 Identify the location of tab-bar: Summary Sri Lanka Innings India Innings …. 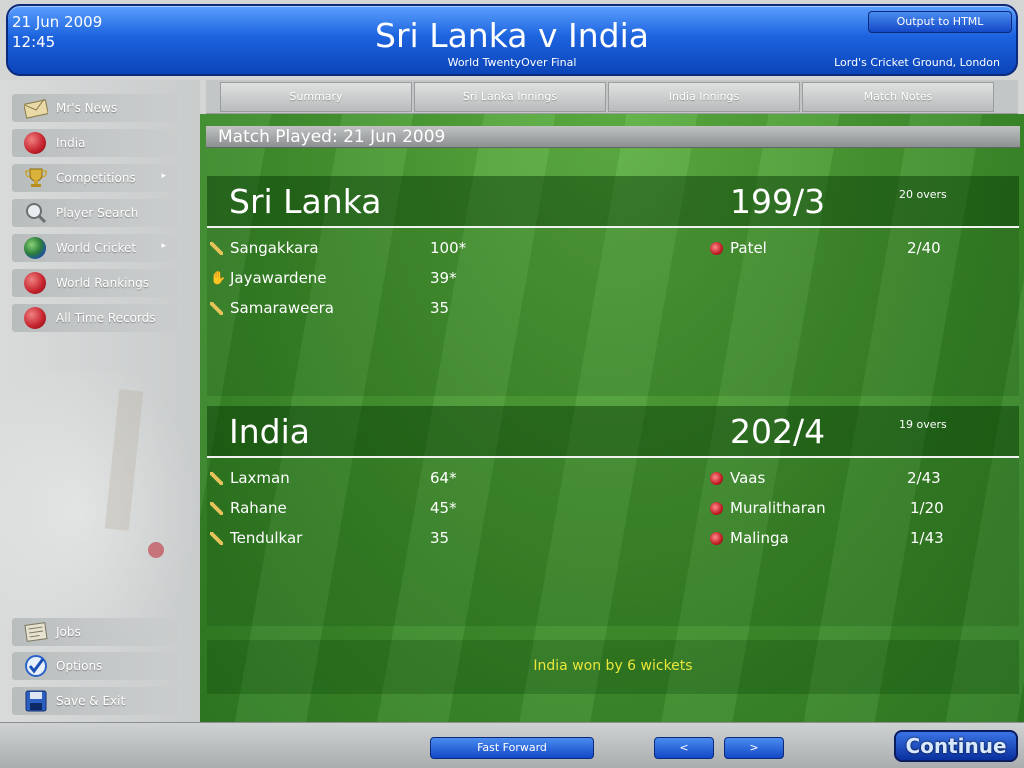
(612, 97).